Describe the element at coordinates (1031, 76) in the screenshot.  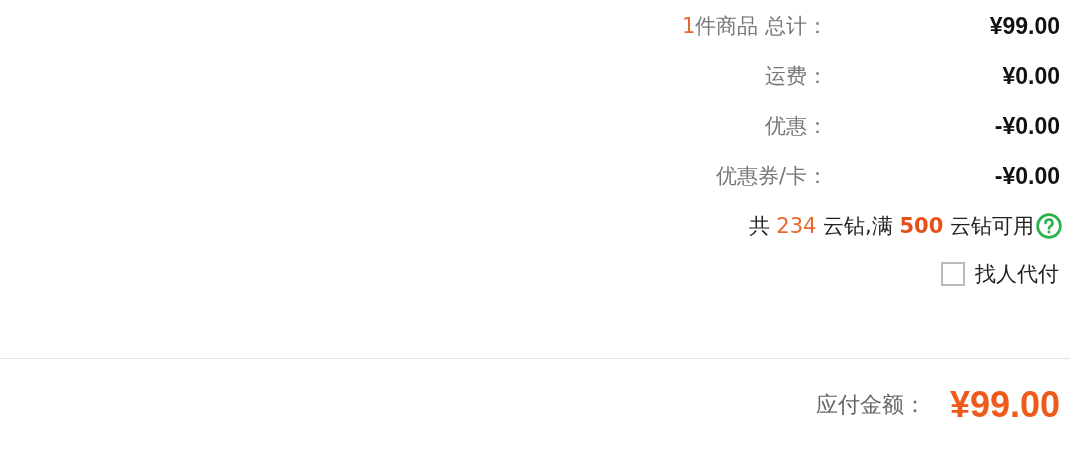
I see `summary-value: ¥0.00` at that location.